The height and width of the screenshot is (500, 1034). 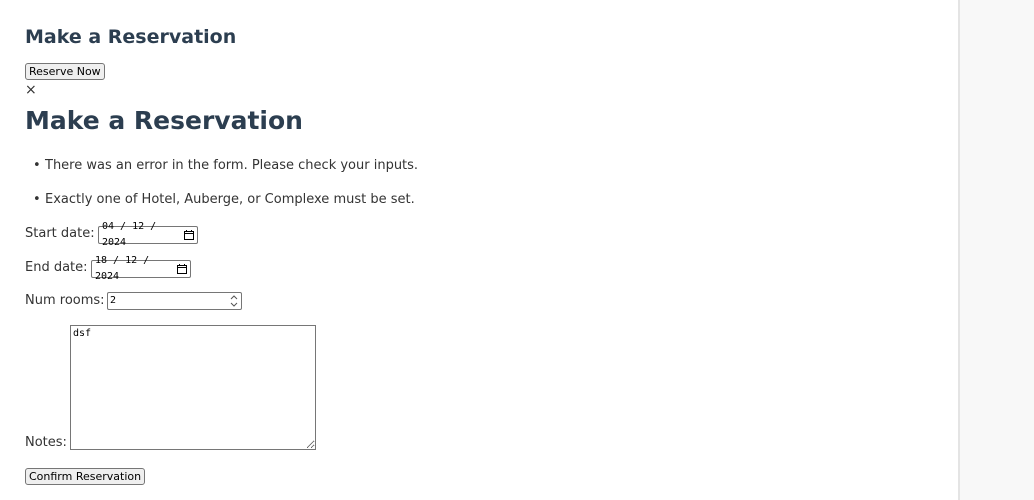 What do you see at coordinates (85, 476) in the screenshot?
I see `confirm-reservation-button: Confirm Reservation` at bounding box center [85, 476].